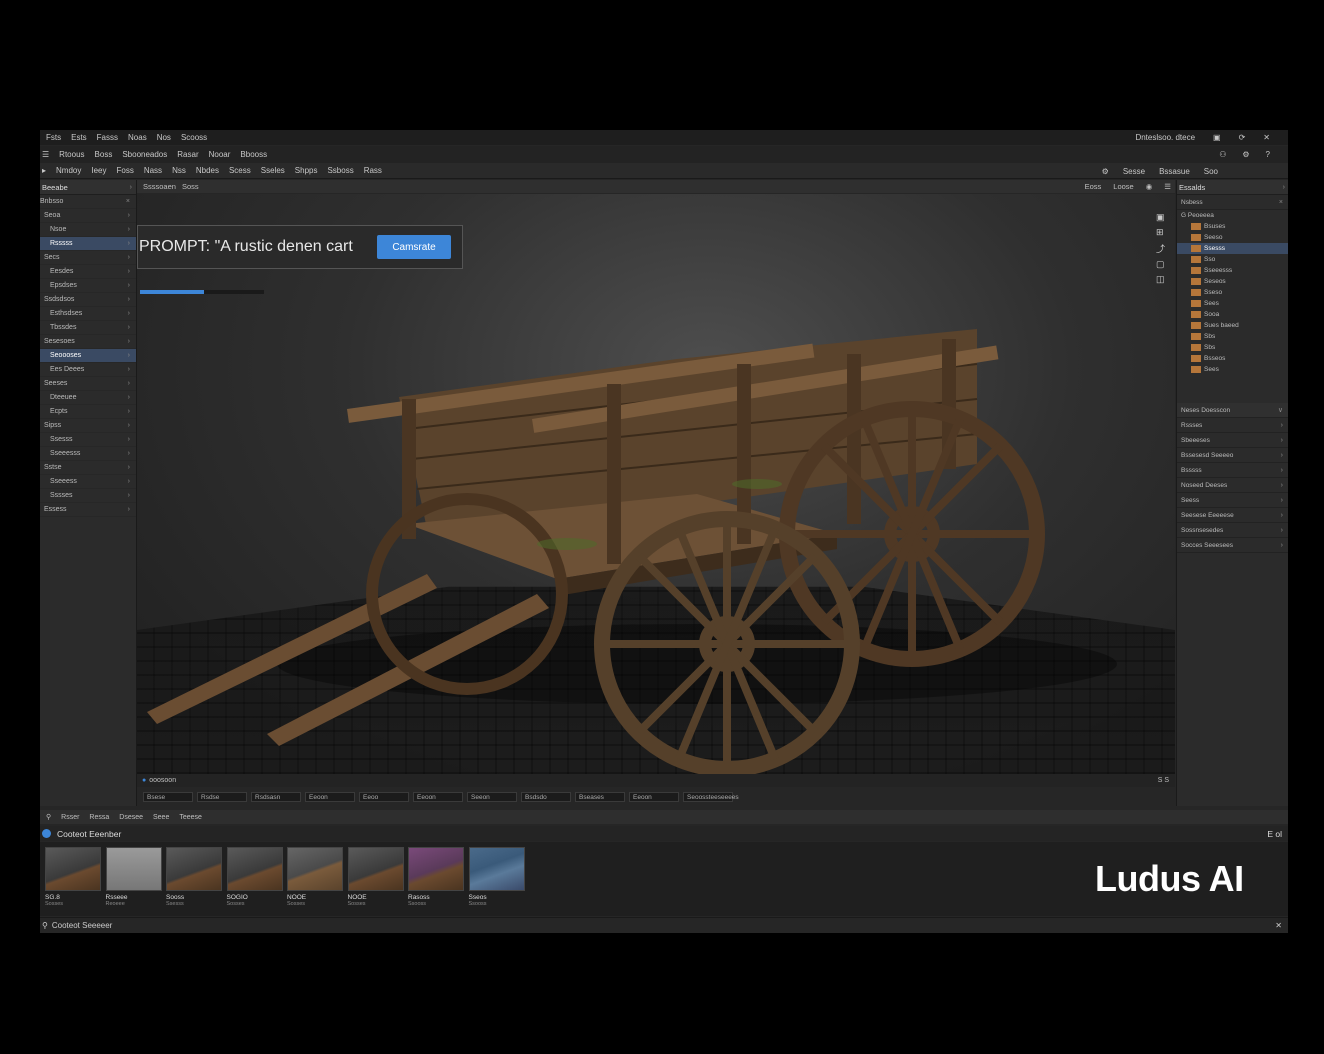 The image size is (1324, 1054). Describe the element at coordinates (88, 244) in the screenshot. I see `left-tree-item: Rsssss ›` at that location.